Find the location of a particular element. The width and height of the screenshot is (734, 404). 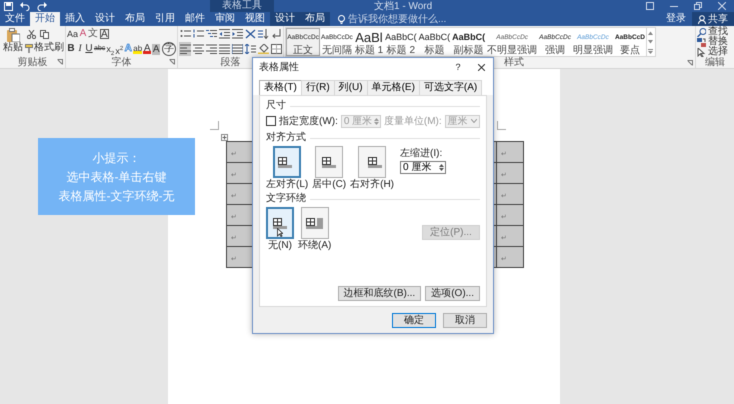

ribbon-tab: 视图 is located at coordinates (255, 19).